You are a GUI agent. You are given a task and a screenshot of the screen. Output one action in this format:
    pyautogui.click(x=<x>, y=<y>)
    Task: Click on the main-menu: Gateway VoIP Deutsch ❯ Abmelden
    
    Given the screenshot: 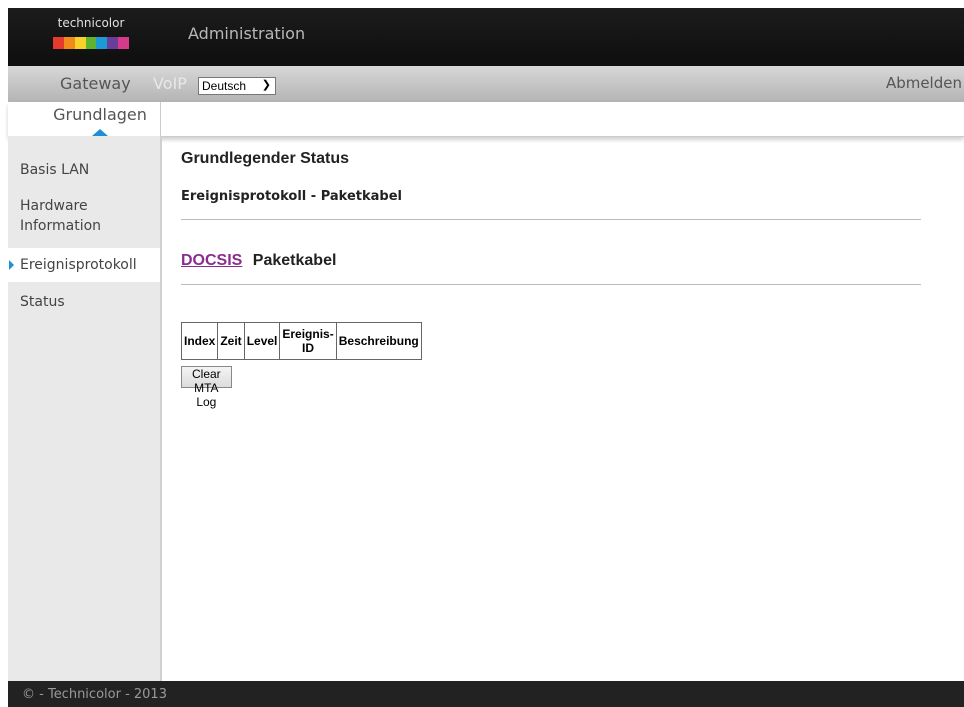 What is the action you would take?
    pyautogui.click(x=486, y=84)
    